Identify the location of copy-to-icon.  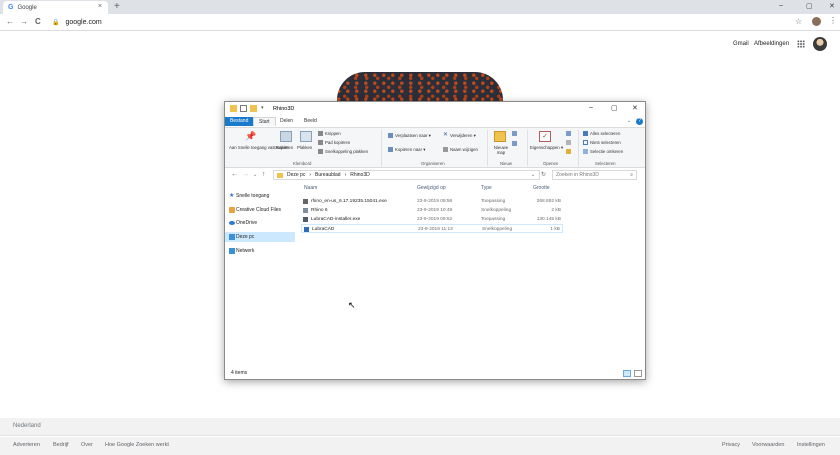
(390, 149).